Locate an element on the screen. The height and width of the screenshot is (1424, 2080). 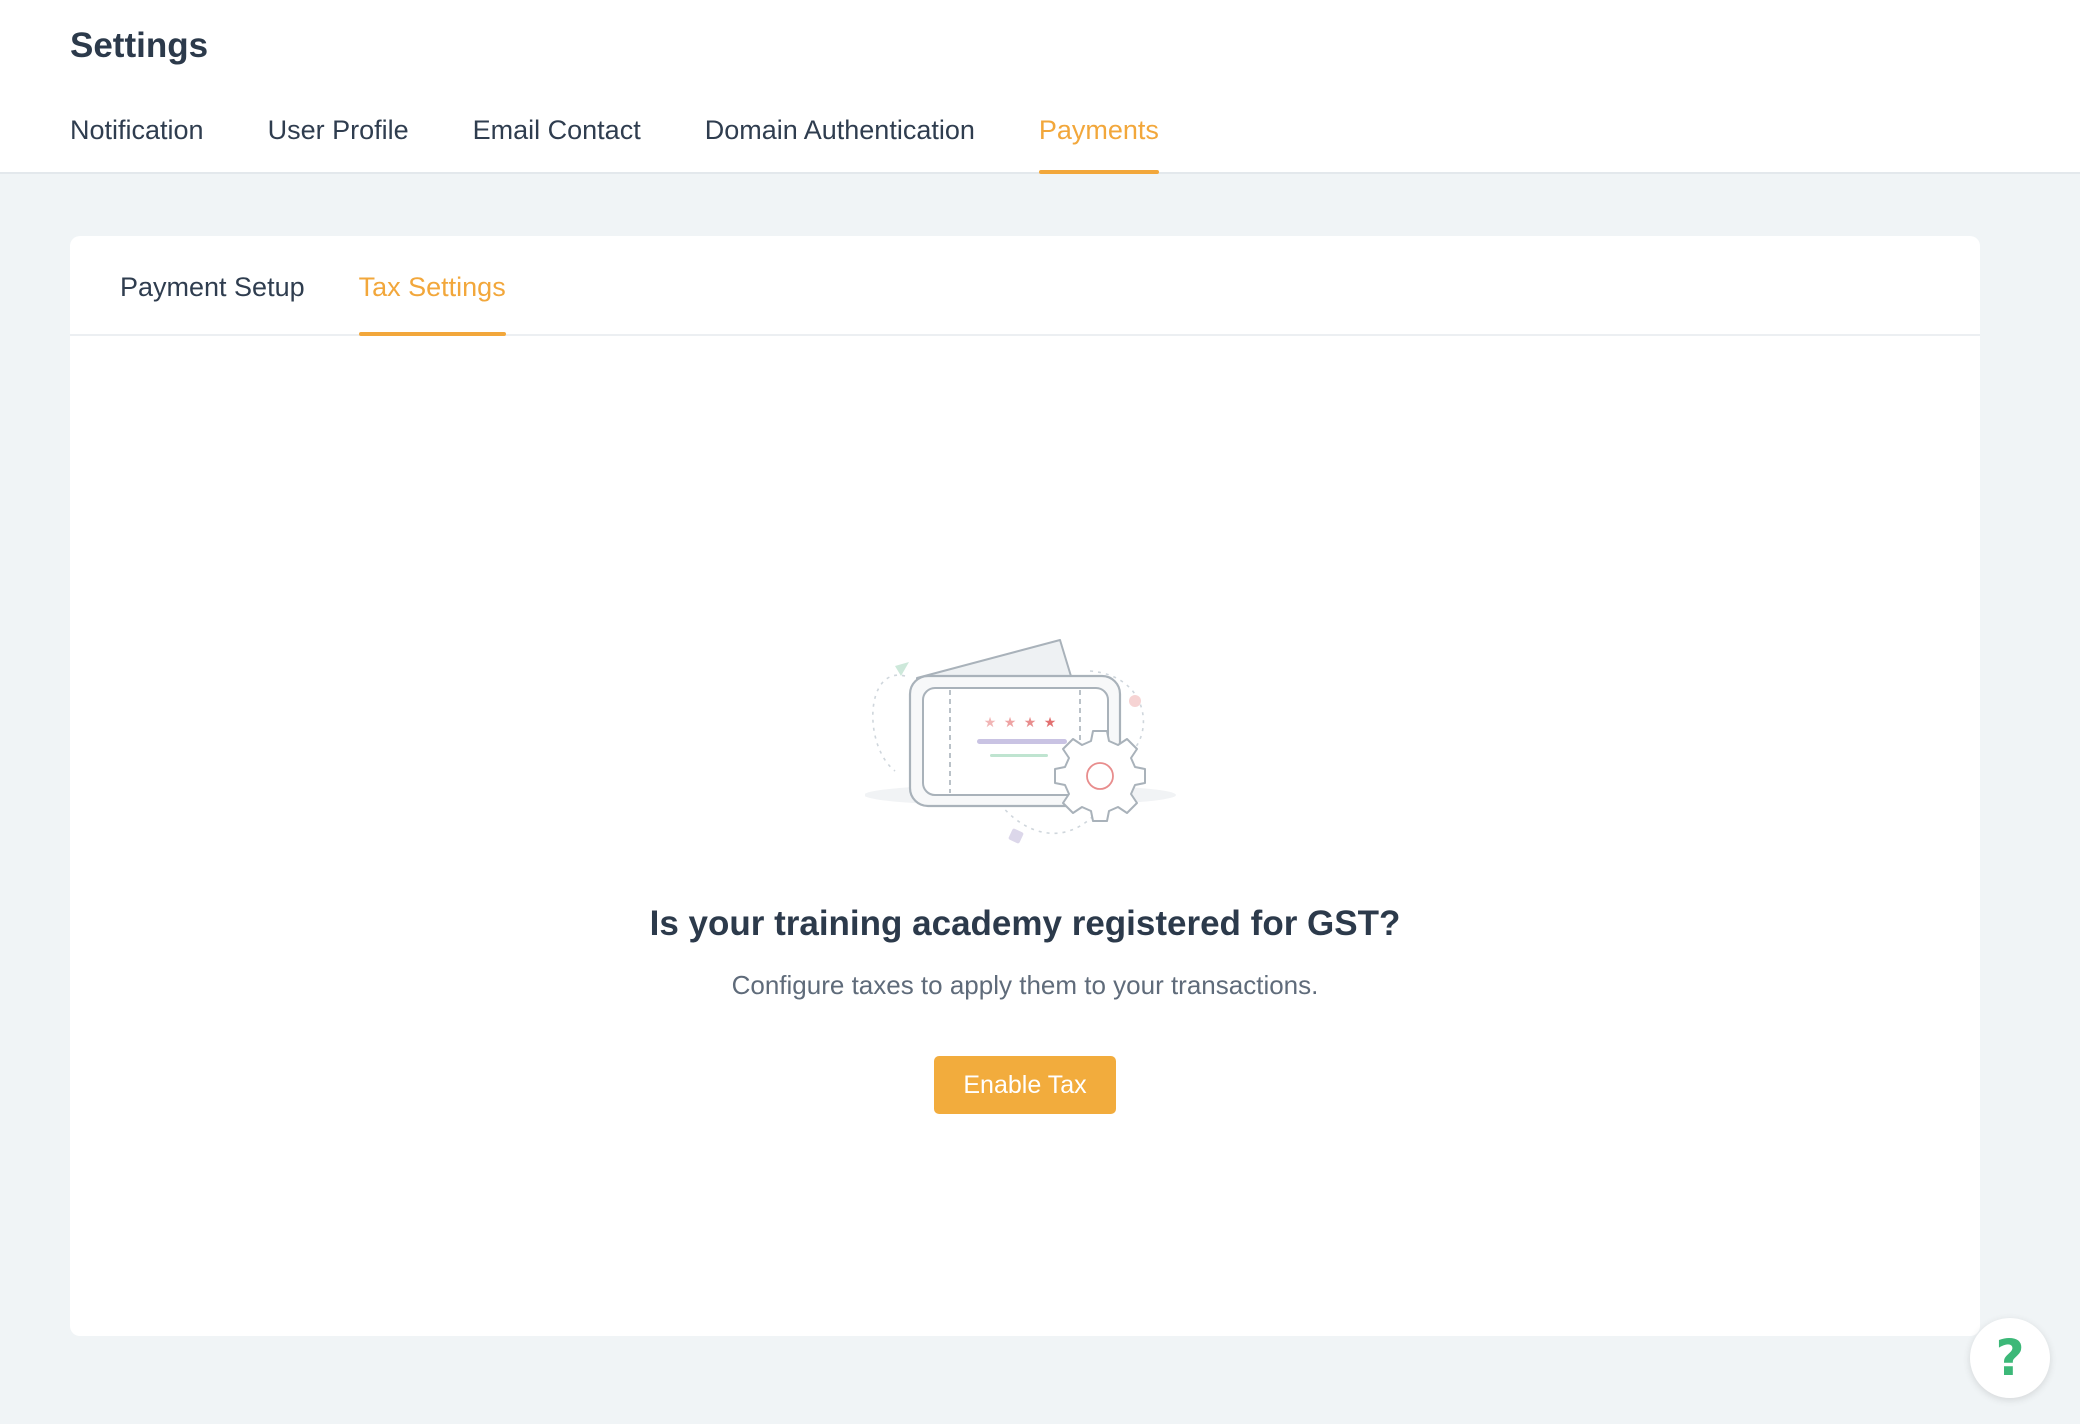
help-button: ? is located at coordinates (2010, 1358).